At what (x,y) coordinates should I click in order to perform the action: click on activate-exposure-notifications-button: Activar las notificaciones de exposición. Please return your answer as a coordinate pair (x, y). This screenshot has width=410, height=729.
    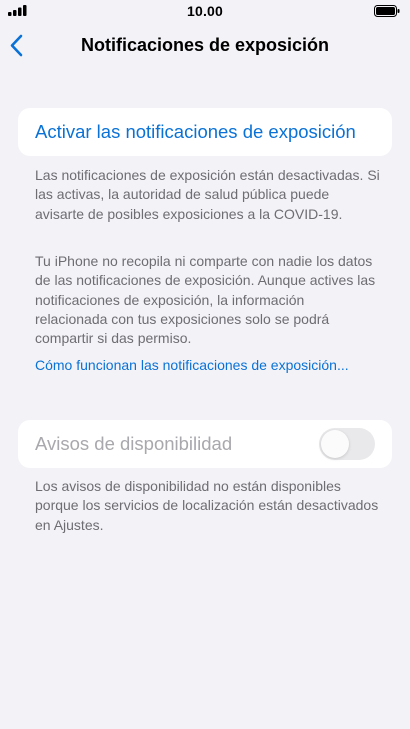
    Looking at the image, I should click on (195, 132).